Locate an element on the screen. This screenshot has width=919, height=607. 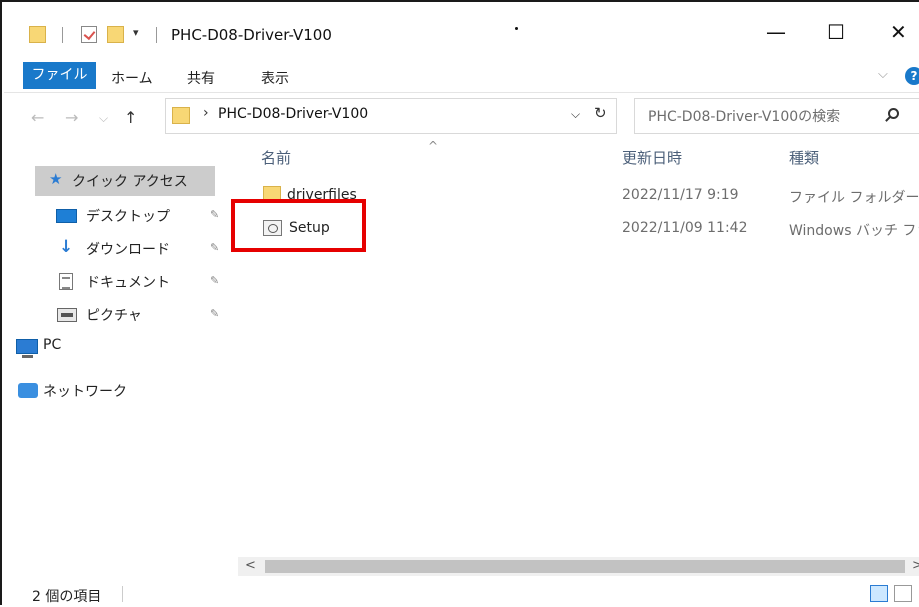
tab-view: 表示 is located at coordinates (275, 78).